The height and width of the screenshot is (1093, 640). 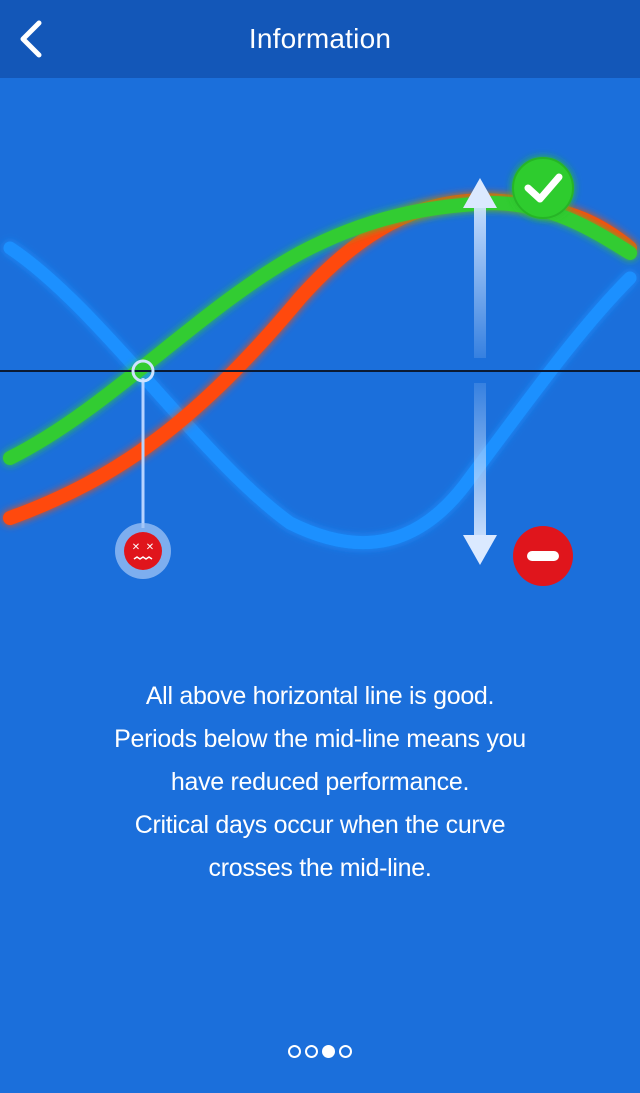 What do you see at coordinates (143, 551) in the screenshot?
I see `sad-face-icon: ✕ ✕` at bounding box center [143, 551].